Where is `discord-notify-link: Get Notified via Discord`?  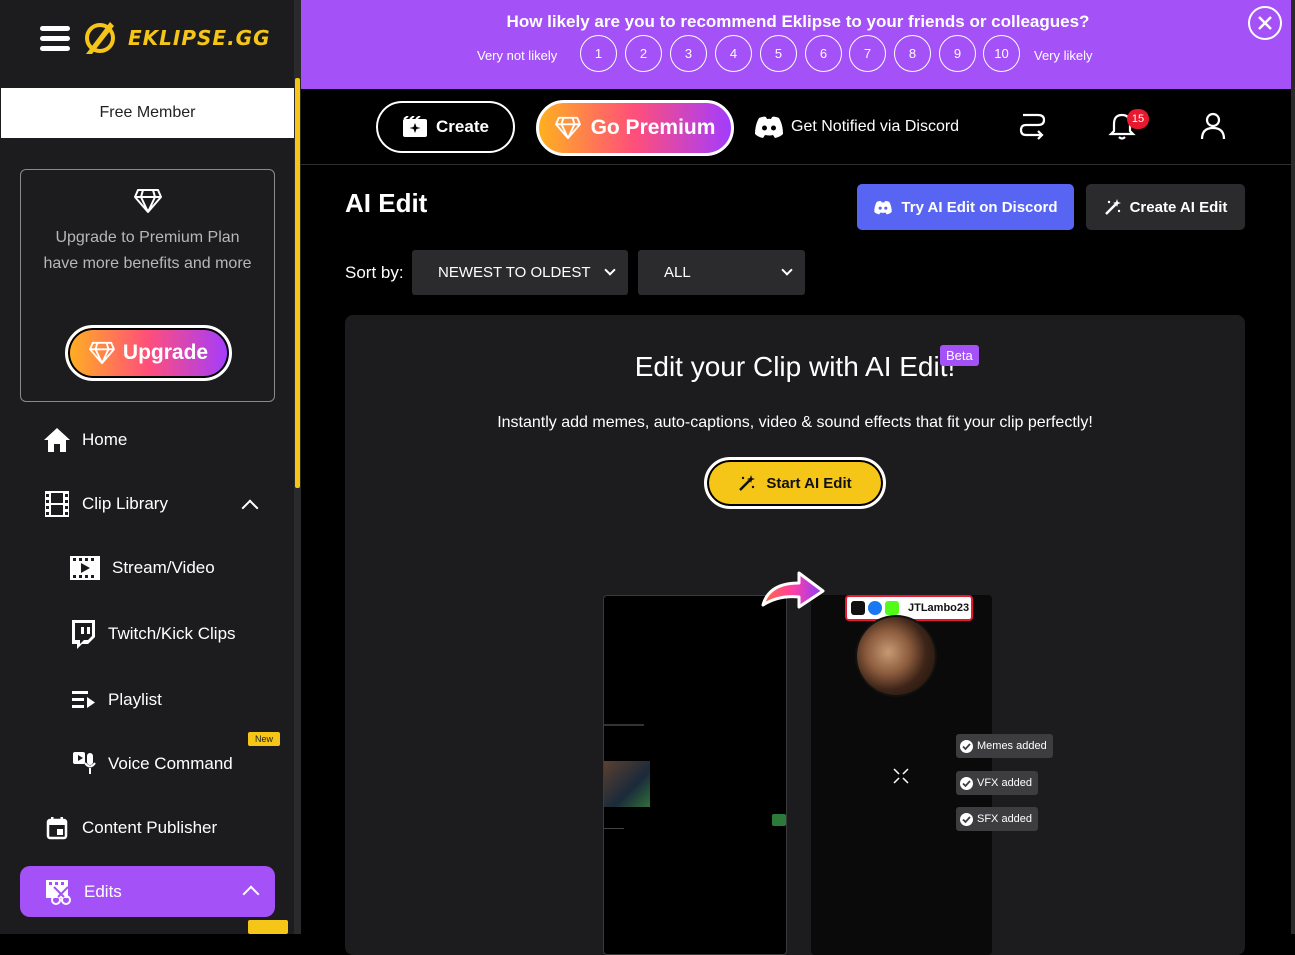
discord-notify-link: Get Notified via Discord is located at coordinates (856, 127).